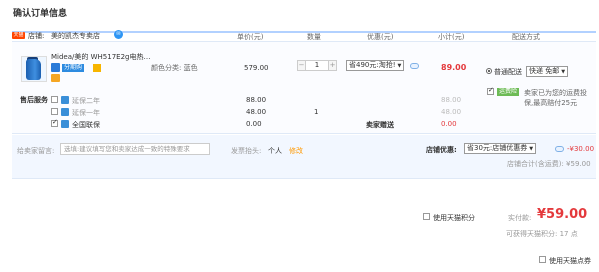 This screenshot has height=272, width=599. I want to click on shop-total: 店铺合计(含运费): ¥59.00, so click(549, 164).